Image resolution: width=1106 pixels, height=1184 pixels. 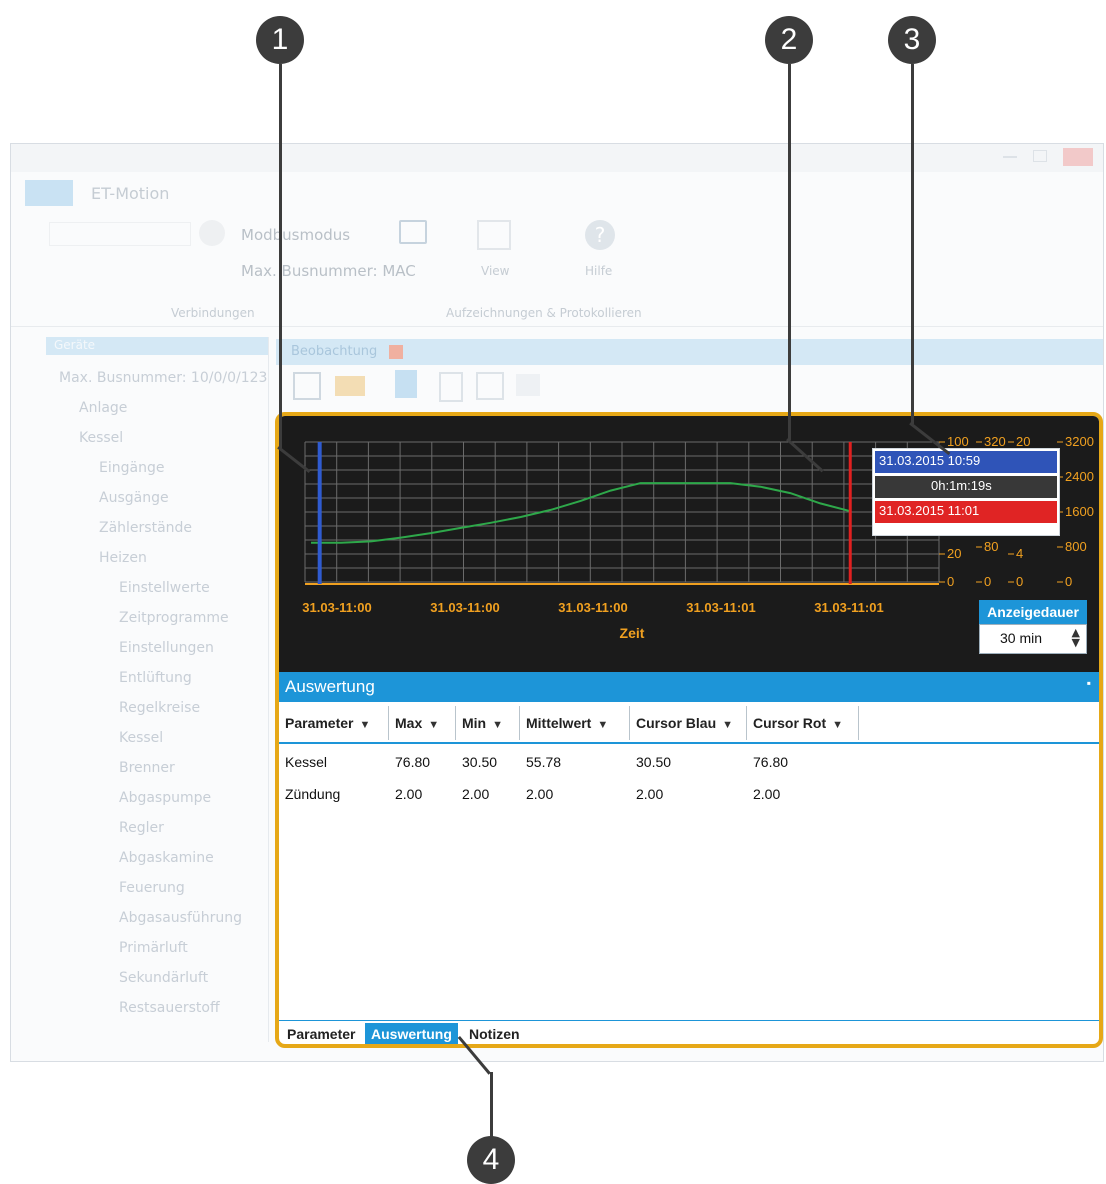 I want to click on display-duration-label: Anzeigedauer, so click(x=1033, y=612).